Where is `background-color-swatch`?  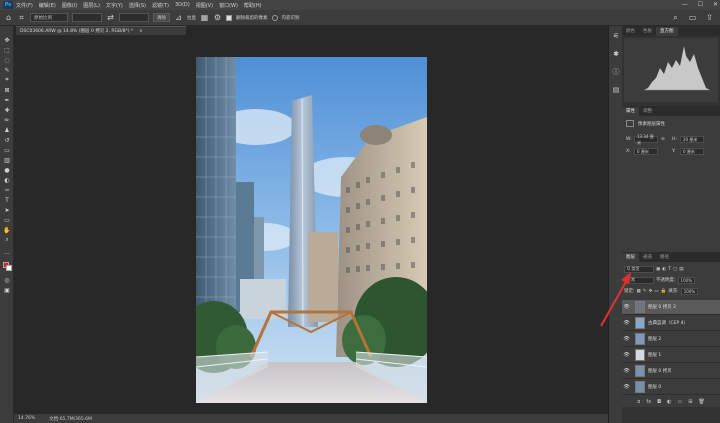 background-color-swatch is located at coordinates (9, 268).